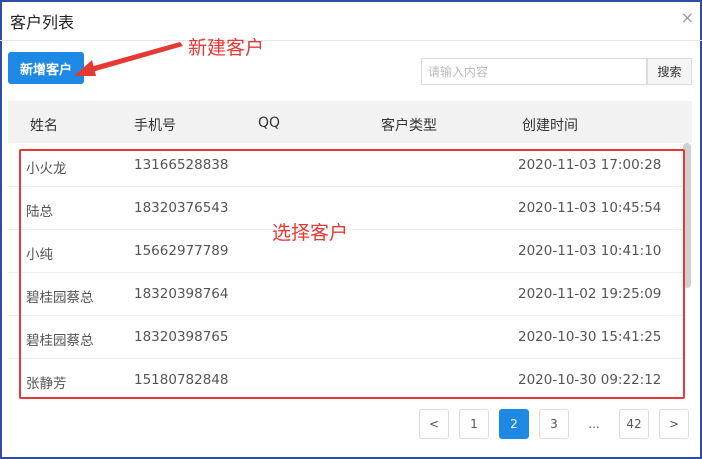 The width and height of the screenshot is (702, 459). What do you see at coordinates (634, 424) in the screenshot?
I see `pagination-page-42: 42` at bounding box center [634, 424].